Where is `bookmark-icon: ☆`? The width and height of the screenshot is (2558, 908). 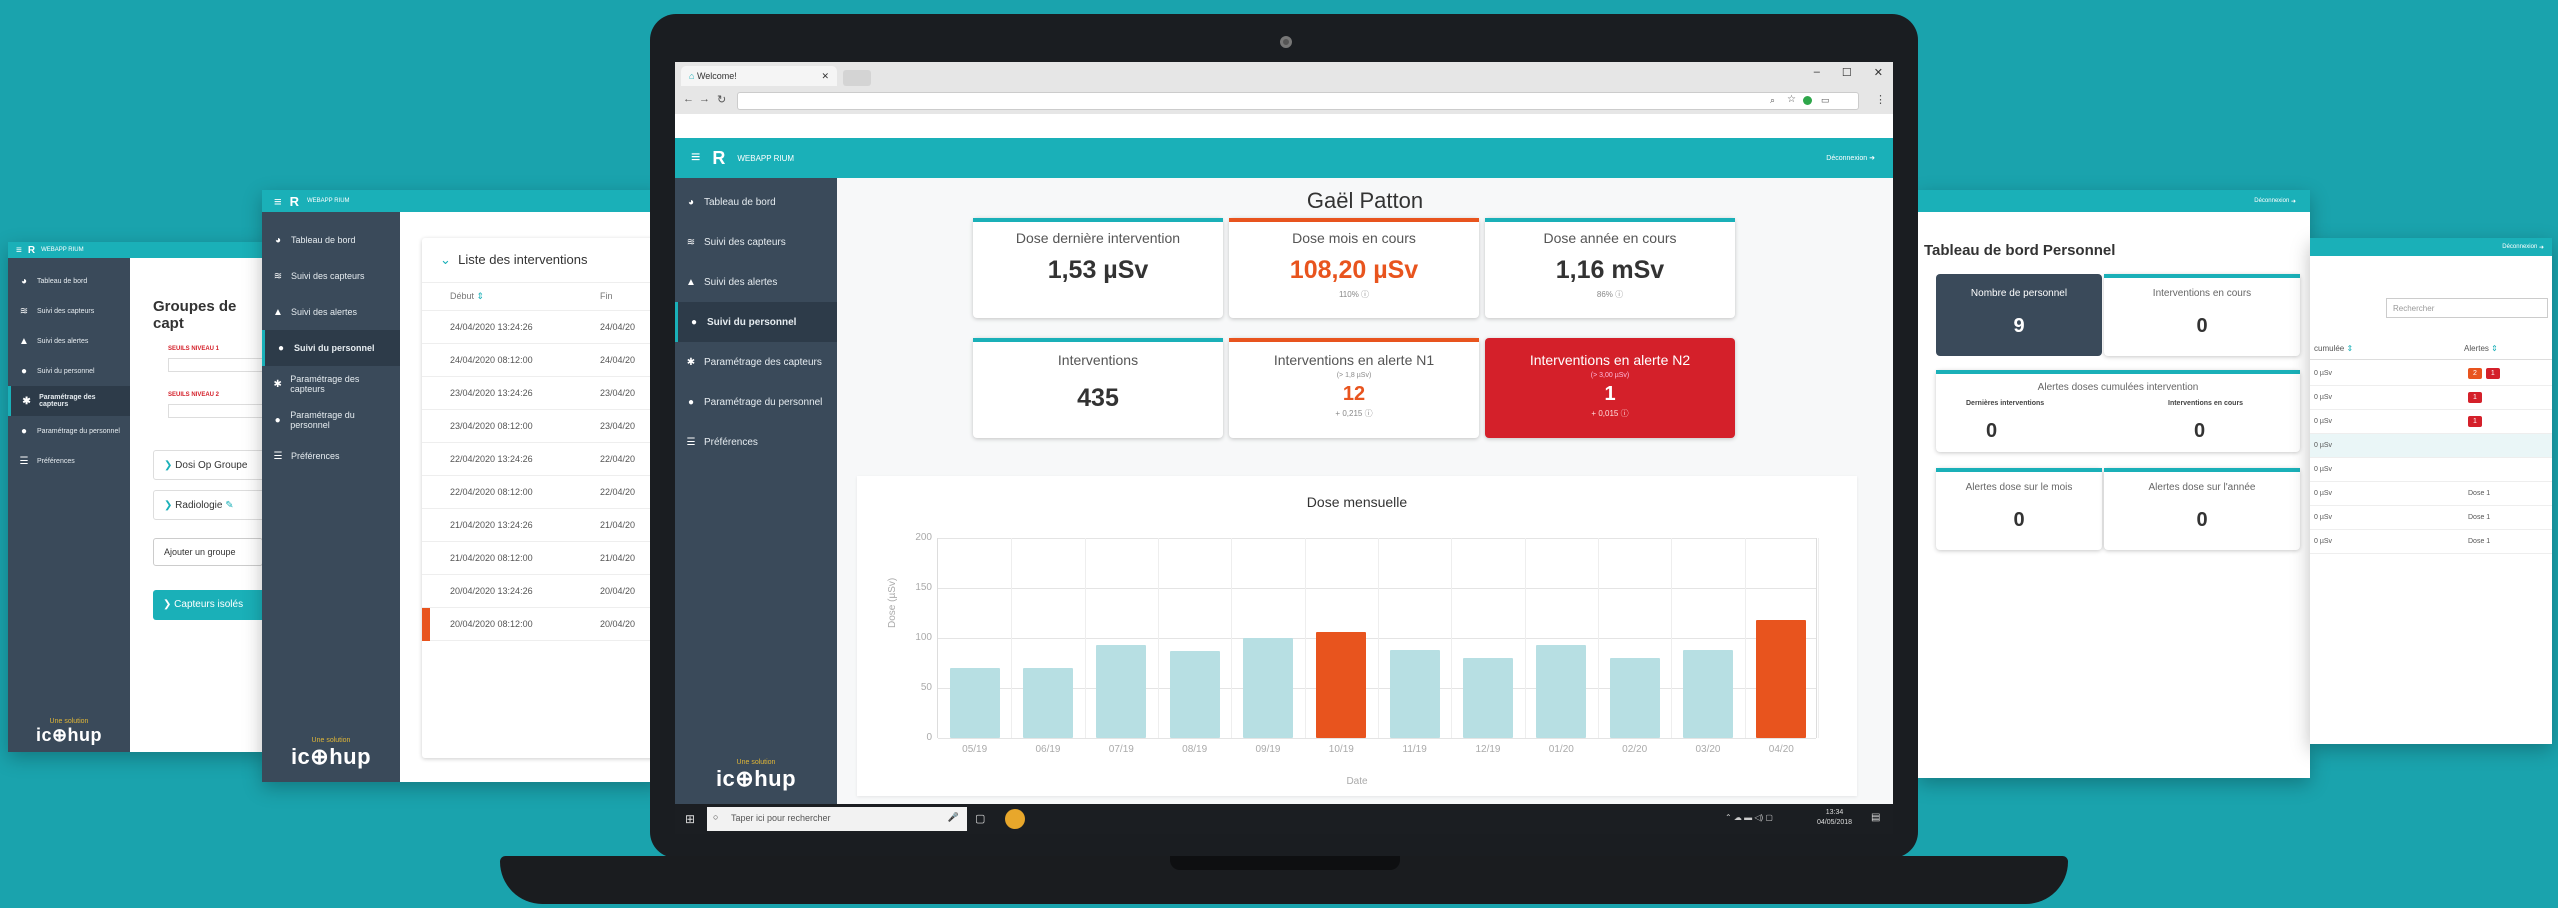
bookmark-icon: ☆ is located at coordinates (1791, 99).